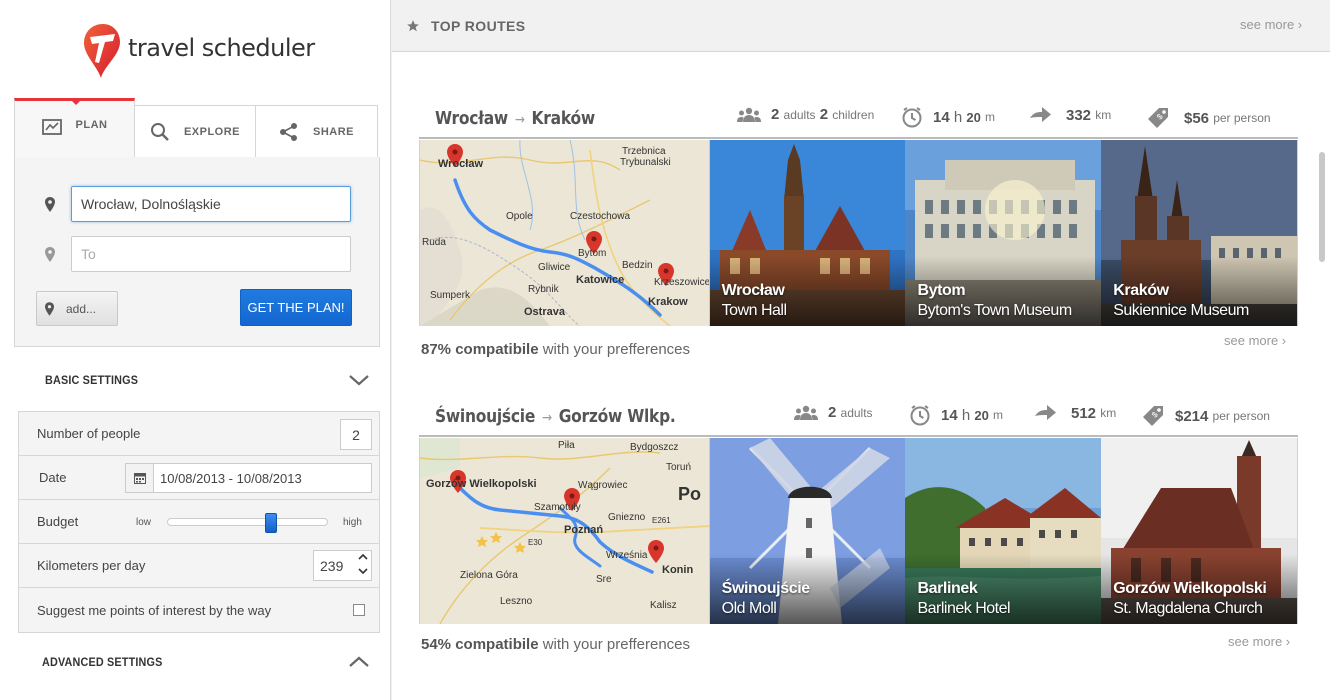 This screenshot has height=700, width=1330. What do you see at coordinates (1003, 531) in the screenshot?
I see `route-photo: Barlinek Barlinek Hotel` at bounding box center [1003, 531].